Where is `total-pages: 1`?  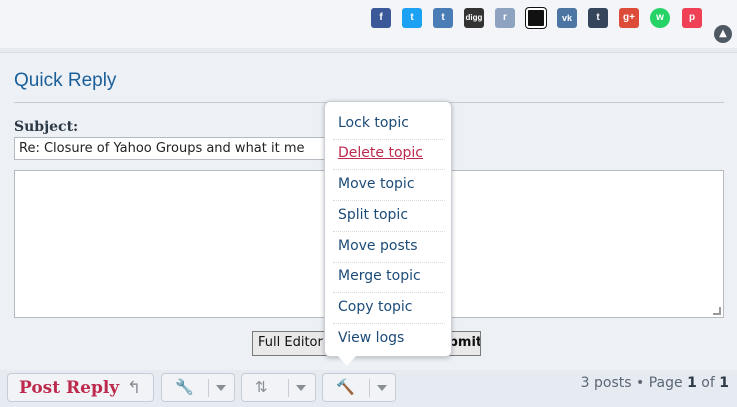 total-pages: 1 is located at coordinates (724, 383).